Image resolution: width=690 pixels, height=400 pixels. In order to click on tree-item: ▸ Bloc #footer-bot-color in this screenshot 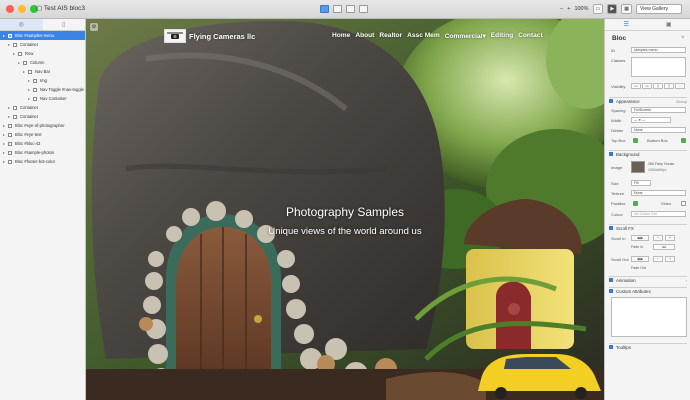, I will do `click(42, 161)`.